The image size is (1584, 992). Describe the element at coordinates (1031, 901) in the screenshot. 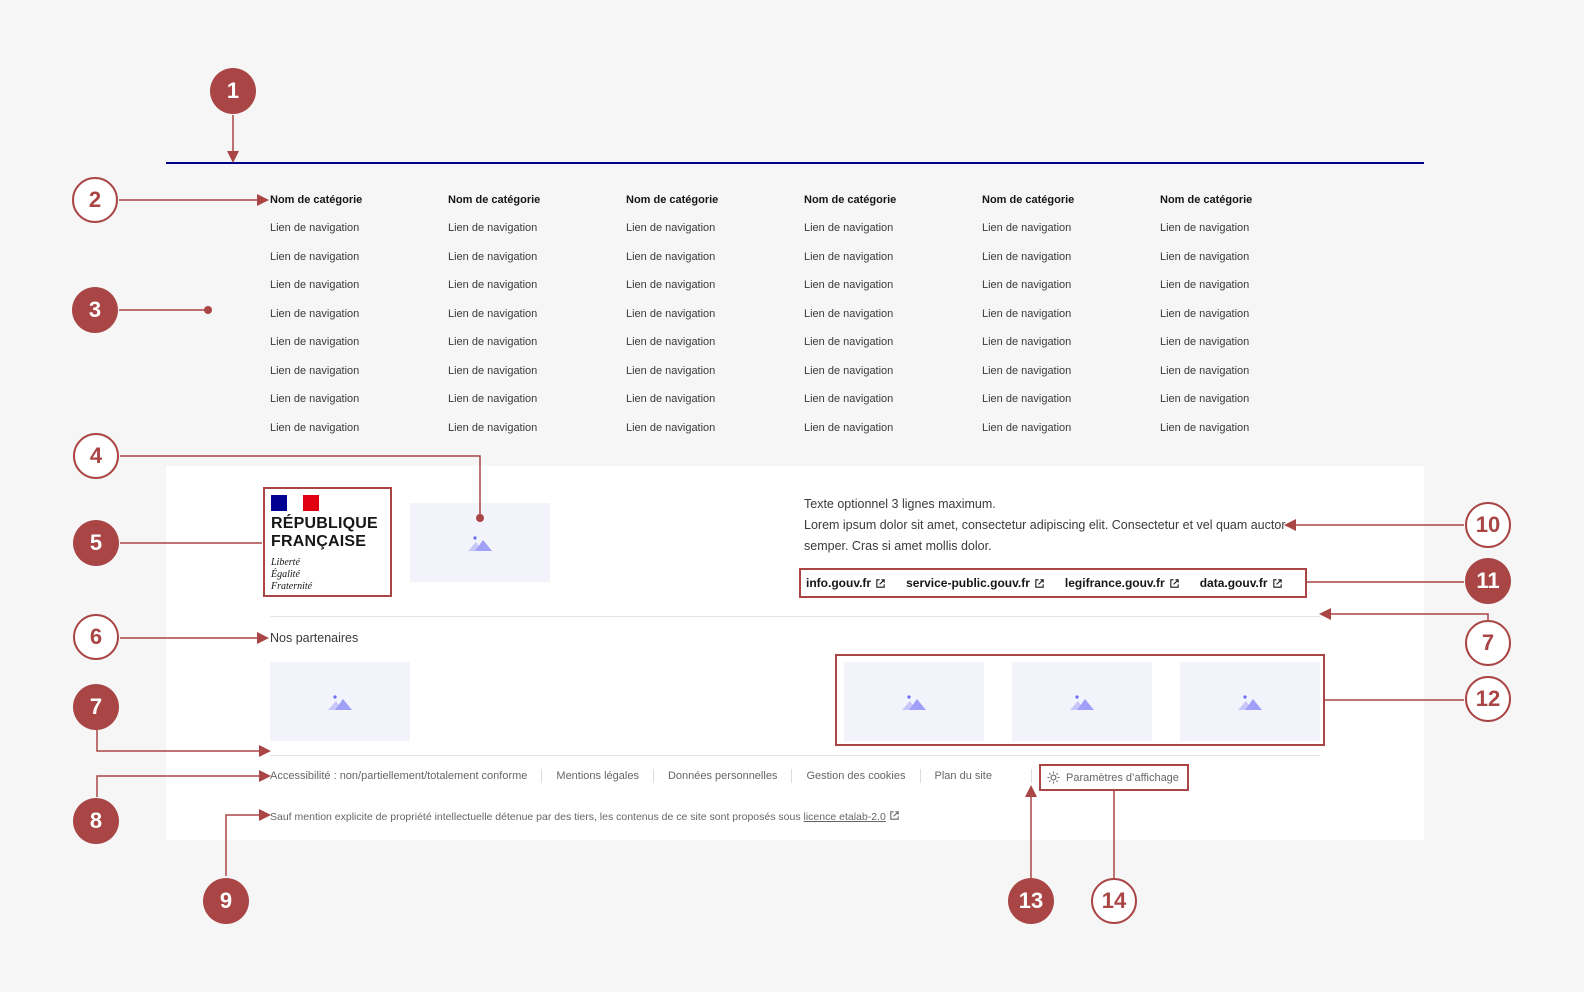

I see `annotation-badge: 13` at that location.